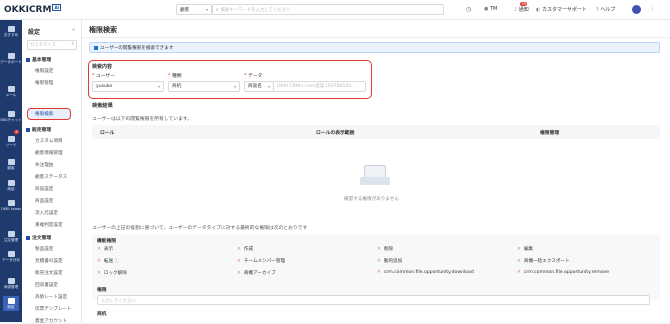 This screenshot has height=324, width=670. I want to click on function-permission-title: 機能権限, so click(107, 241).